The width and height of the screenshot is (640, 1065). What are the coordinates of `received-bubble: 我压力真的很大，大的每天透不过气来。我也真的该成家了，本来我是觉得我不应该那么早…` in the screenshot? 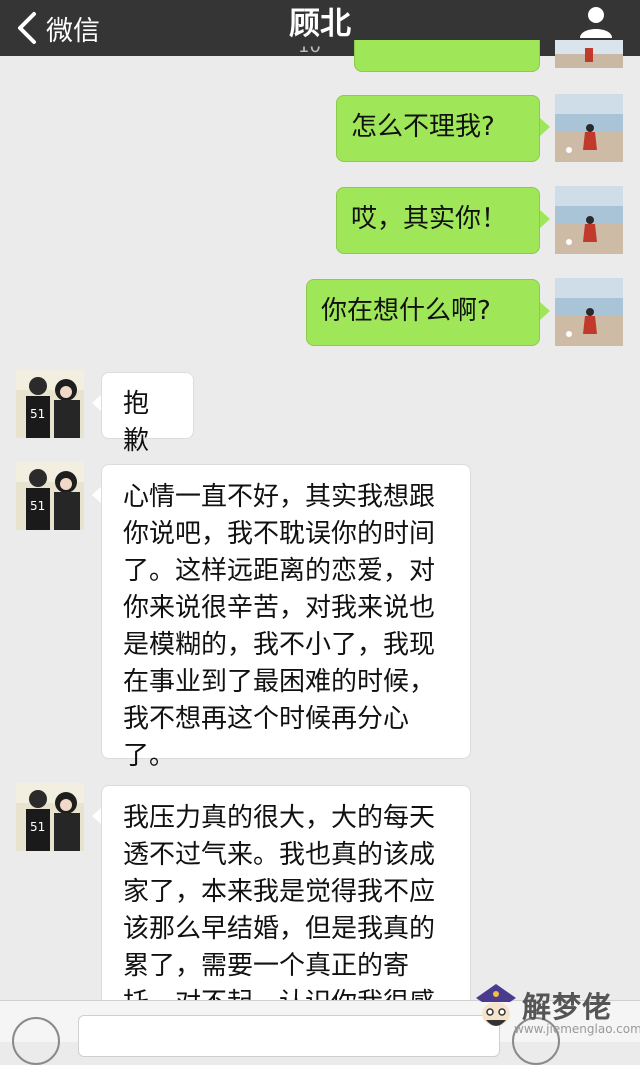 It's located at (286, 900).